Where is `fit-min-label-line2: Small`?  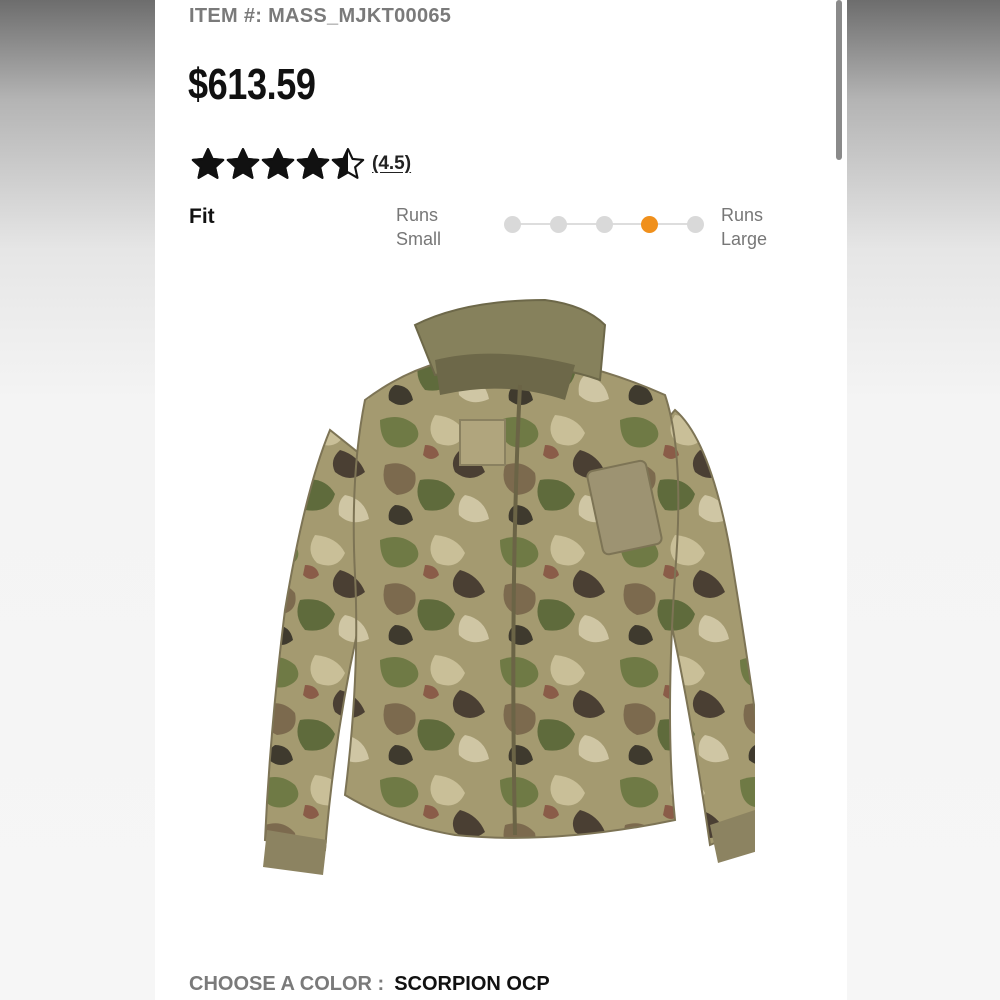 fit-min-label-line2: Small is located at coordinates (419, 239).